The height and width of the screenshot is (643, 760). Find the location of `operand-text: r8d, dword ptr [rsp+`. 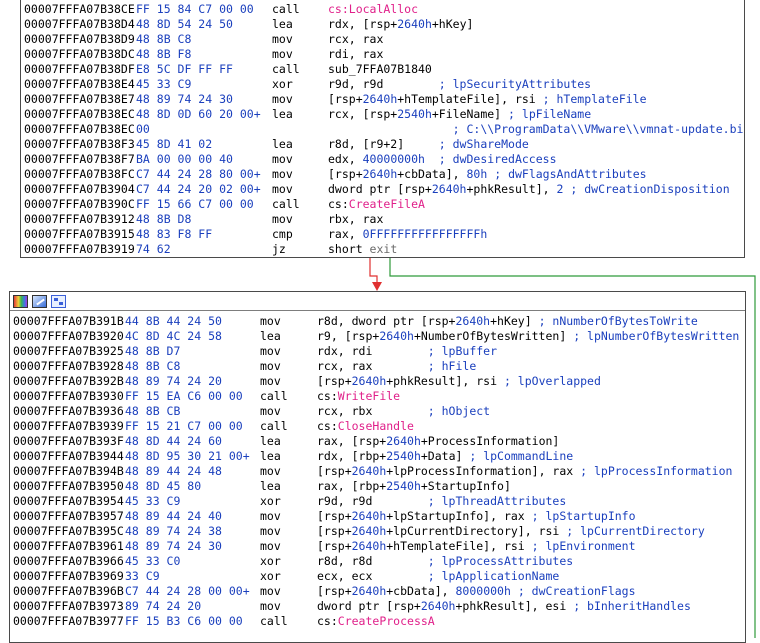

operand-text: r8d, dword ptr [rsp+ is located at coordinates (386, 321).